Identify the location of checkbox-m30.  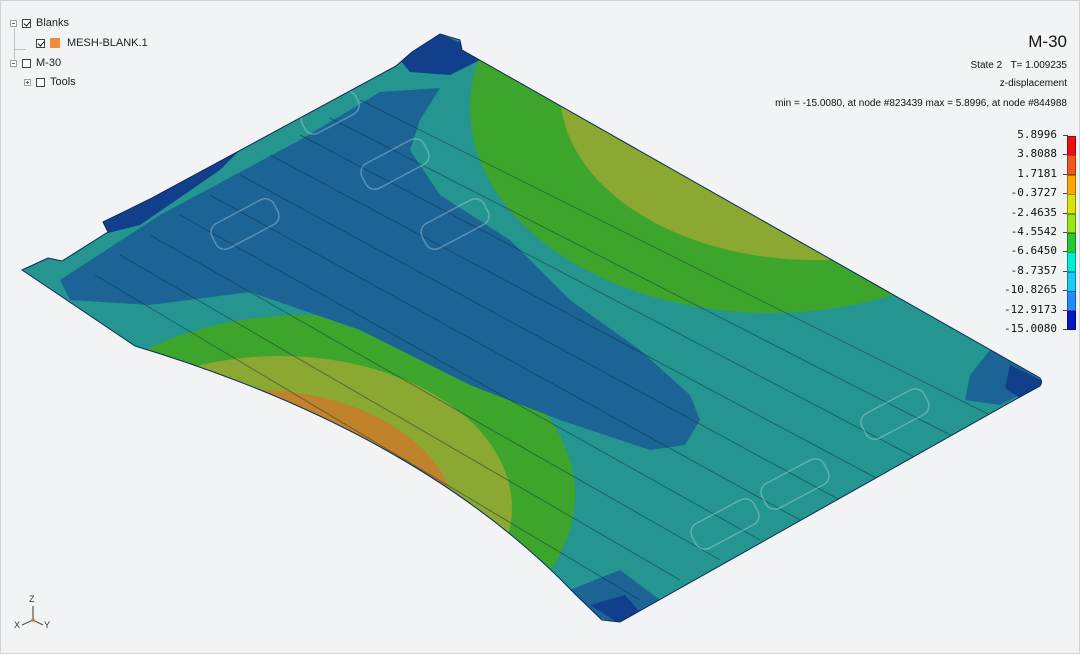
(26, 63).